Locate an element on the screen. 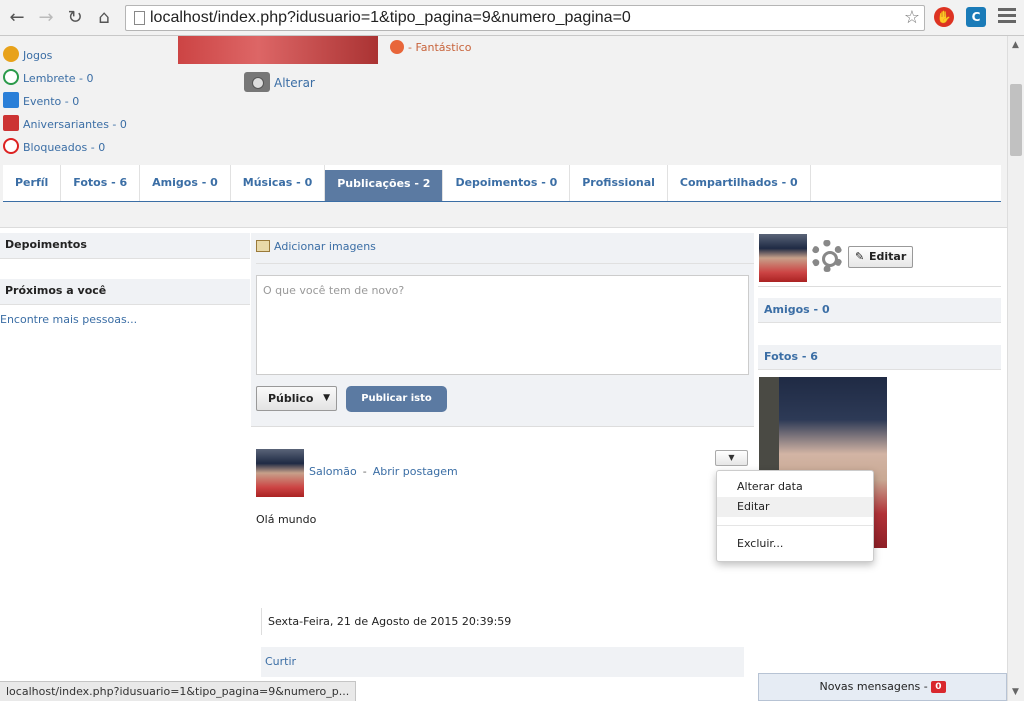  post-menu-button: ▼ is located at coordinates (731, 458).